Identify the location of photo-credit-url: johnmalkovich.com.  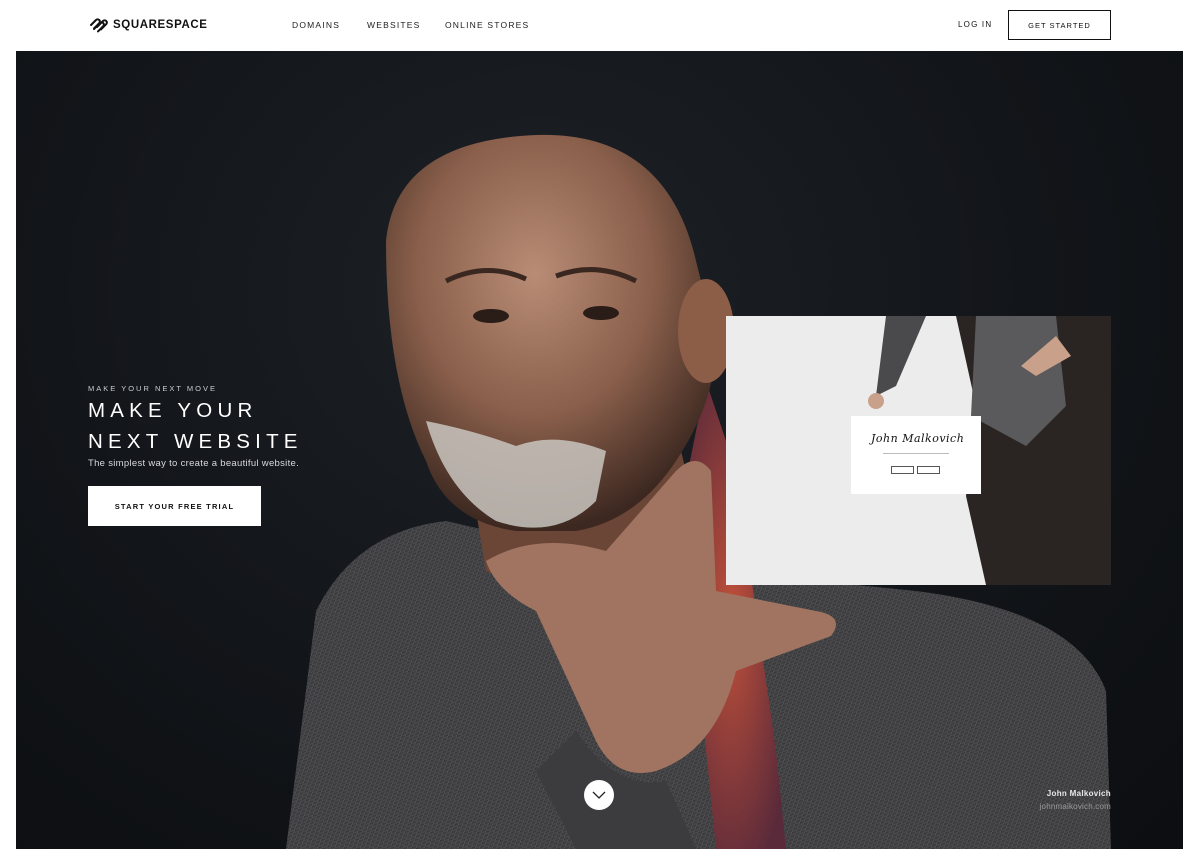
(1075, 806).